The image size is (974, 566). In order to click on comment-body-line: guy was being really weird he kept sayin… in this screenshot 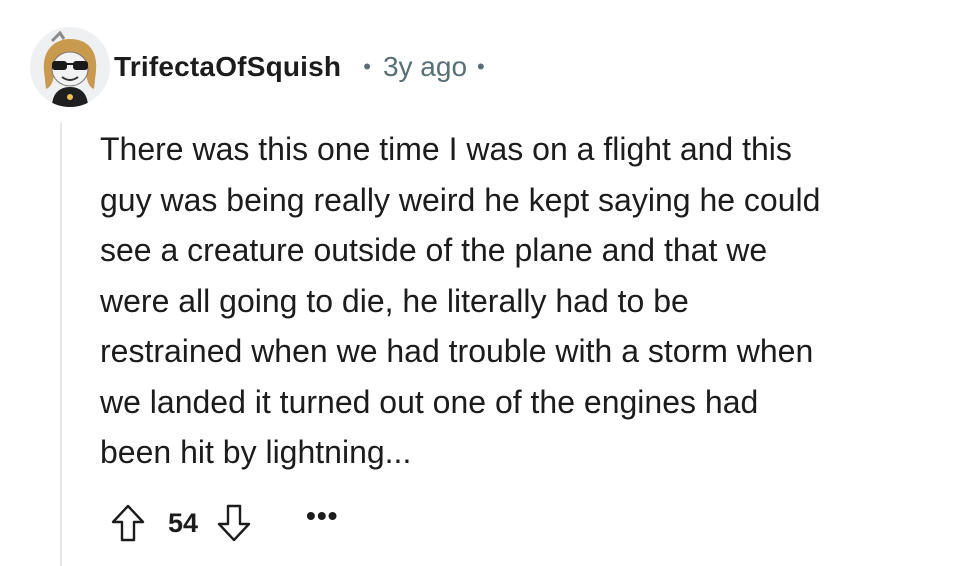, I will do `click(460, 199)`.